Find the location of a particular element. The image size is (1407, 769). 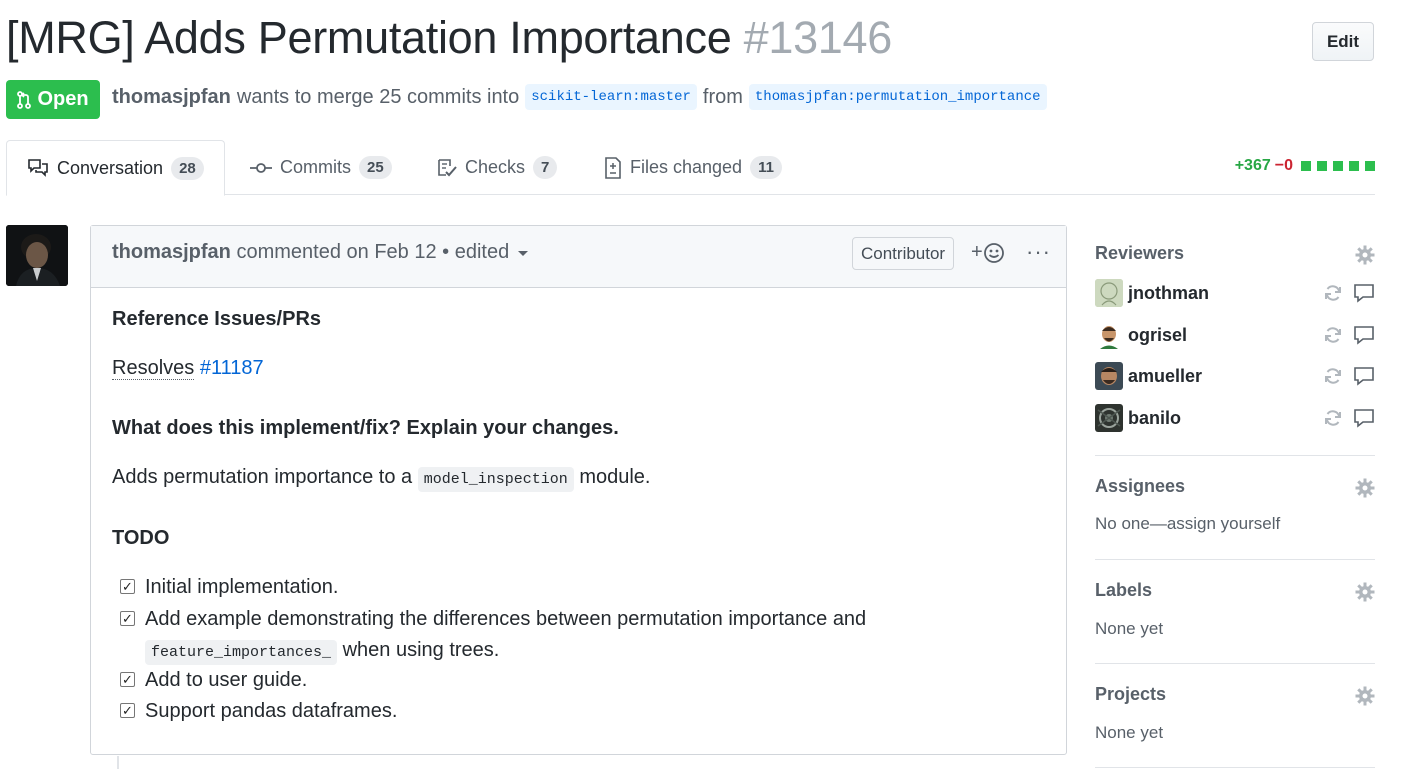

reviewer-name: amueller is located at coordinates (1165, 375).